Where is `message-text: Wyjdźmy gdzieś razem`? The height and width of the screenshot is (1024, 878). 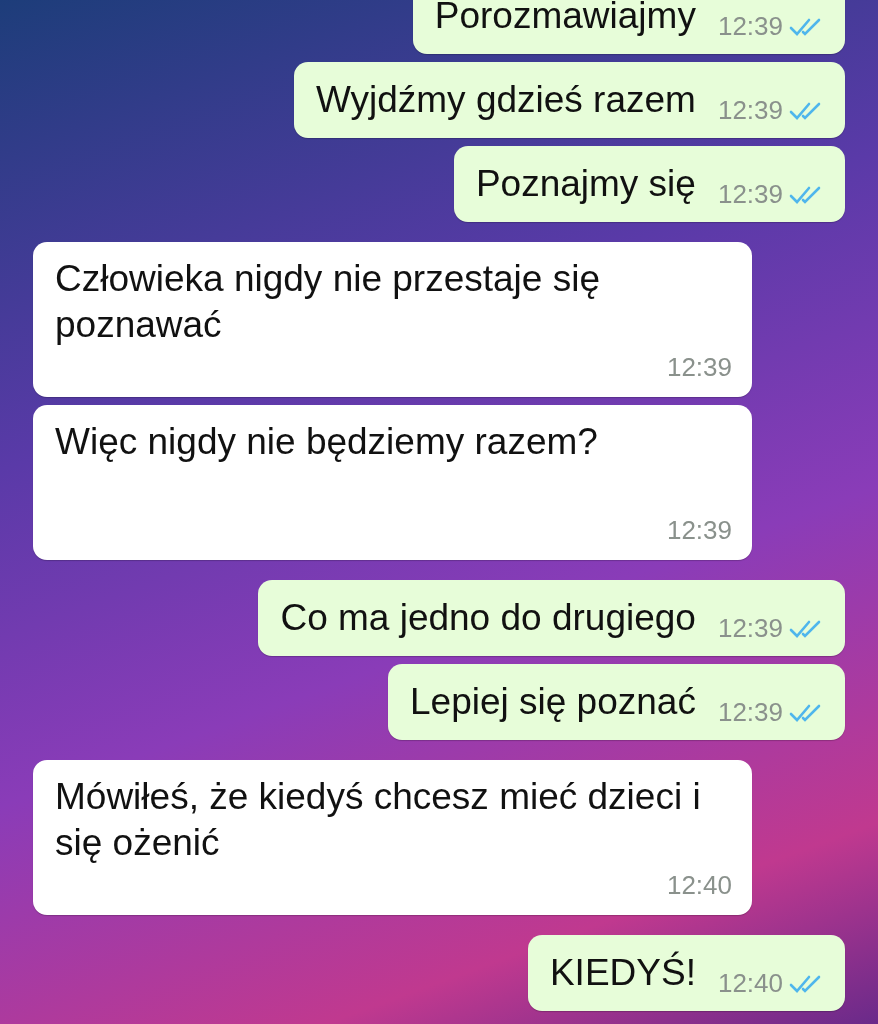 message-text: Wyjdźmy gdzieś razem is located at coordinates (505, 100).